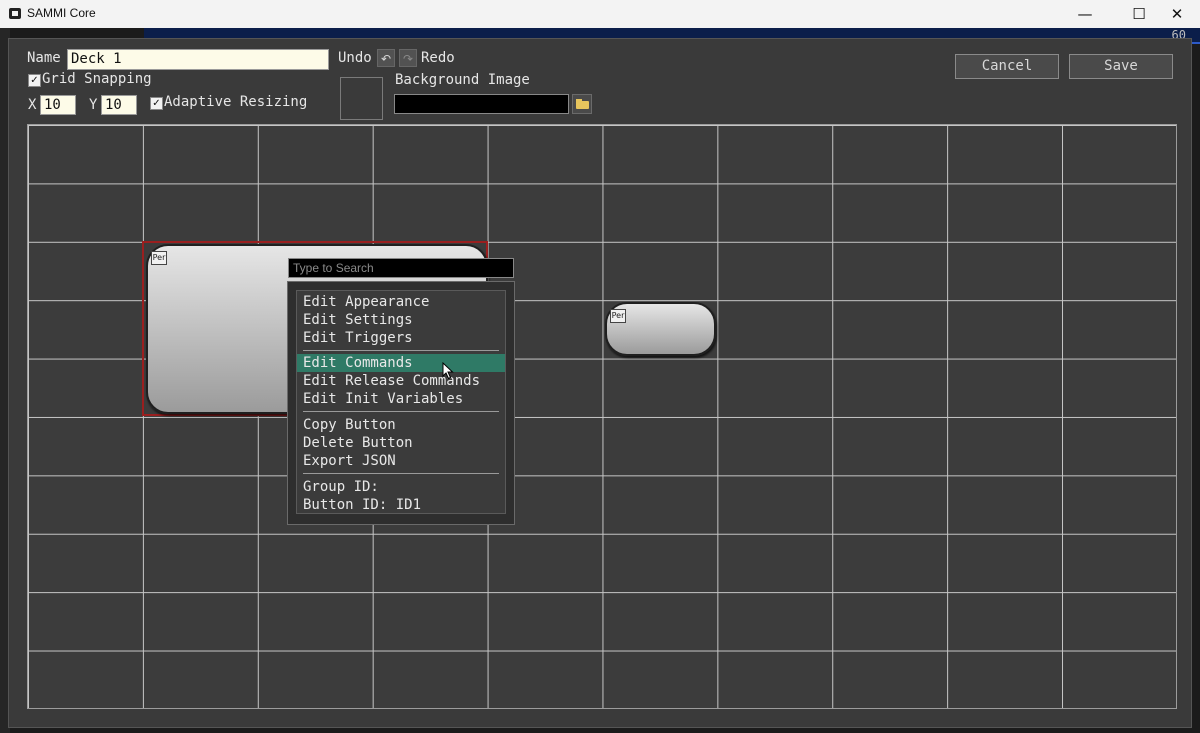 This screenshot has width=1200, height=733. I want to click on undo-label: Undo, so click(355, 58).